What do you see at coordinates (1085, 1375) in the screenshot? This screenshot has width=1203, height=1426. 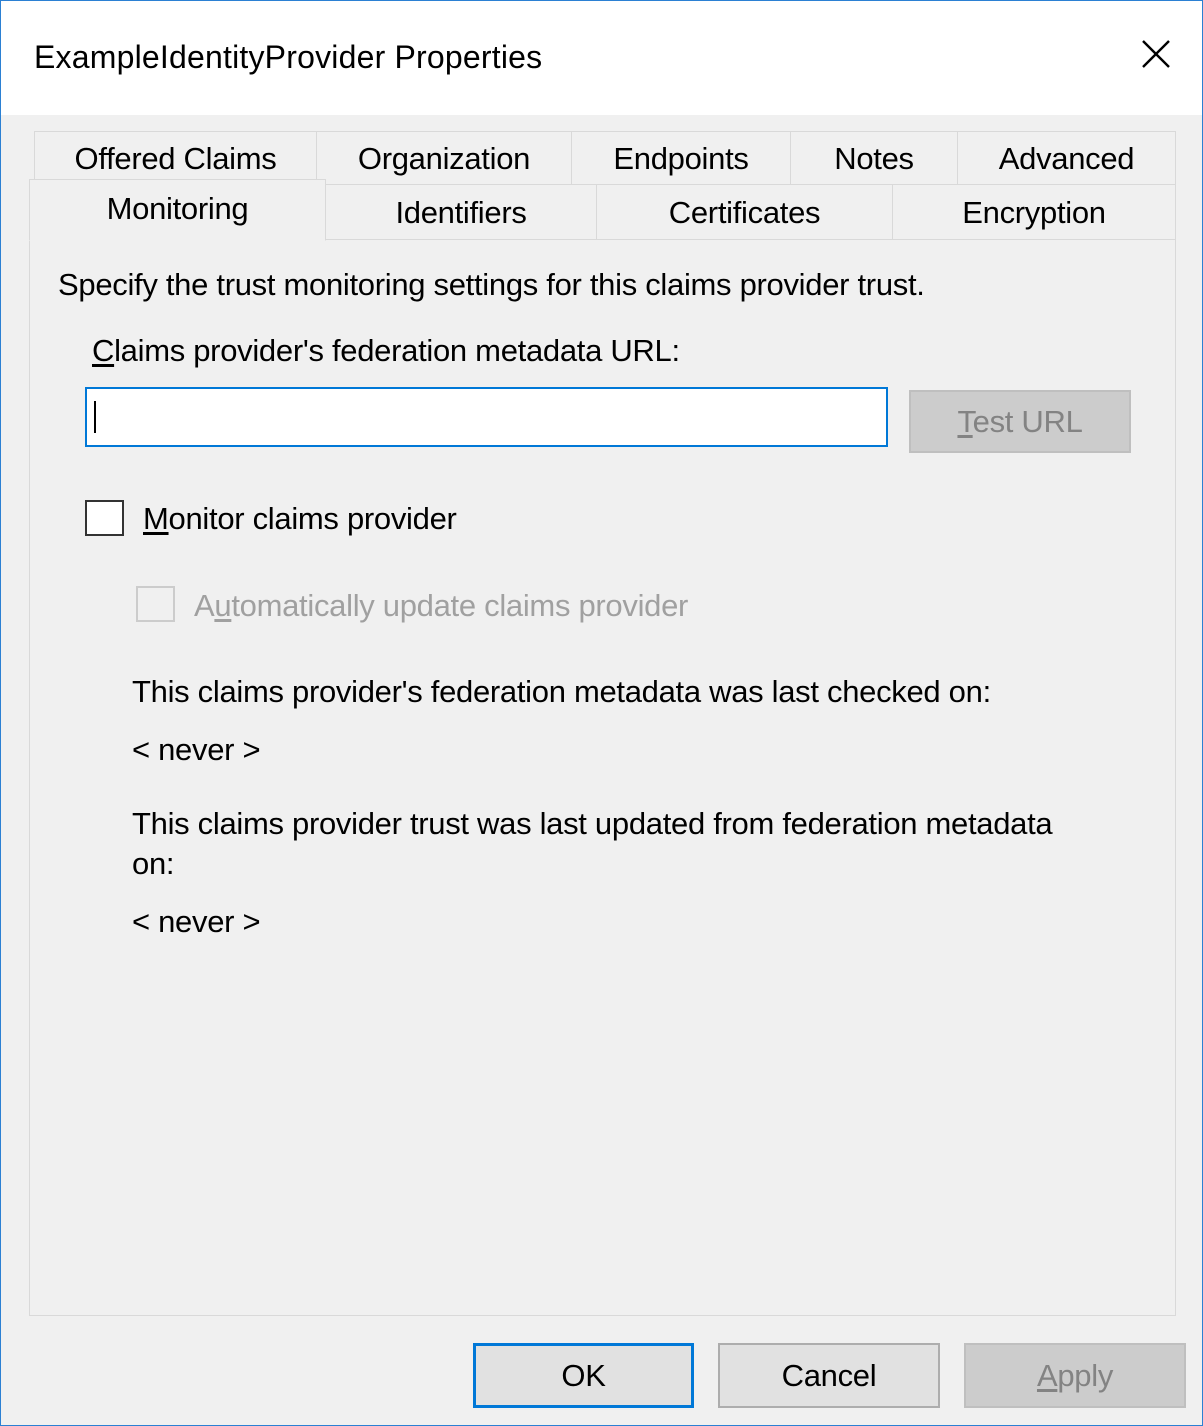 I see `apply-label: pply` at bounding box center [1085, 1375].